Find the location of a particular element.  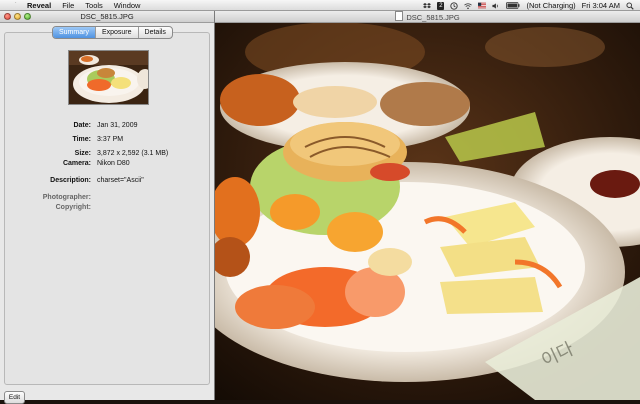

window-controls is located at coordinates (17, 16).